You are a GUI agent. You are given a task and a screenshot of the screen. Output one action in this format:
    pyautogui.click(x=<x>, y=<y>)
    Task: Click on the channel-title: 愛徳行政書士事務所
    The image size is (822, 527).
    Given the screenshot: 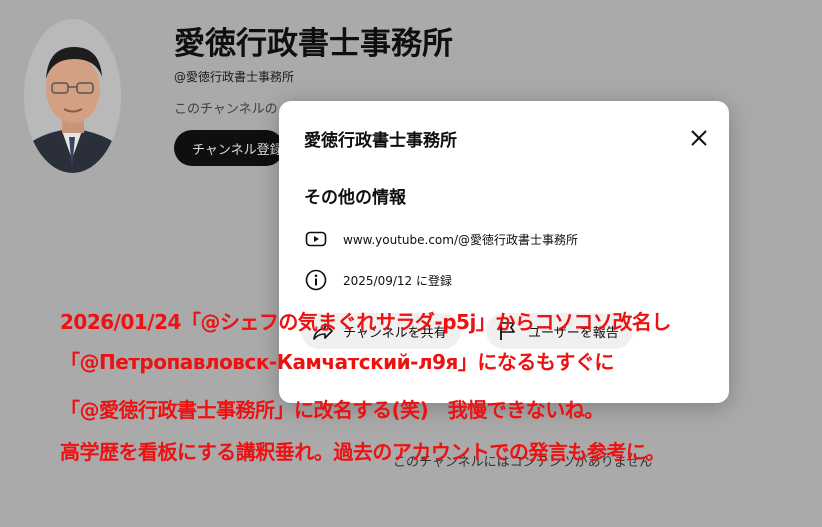 What is the action you would take?
    pyautogui.click(x=313, y=44)
    